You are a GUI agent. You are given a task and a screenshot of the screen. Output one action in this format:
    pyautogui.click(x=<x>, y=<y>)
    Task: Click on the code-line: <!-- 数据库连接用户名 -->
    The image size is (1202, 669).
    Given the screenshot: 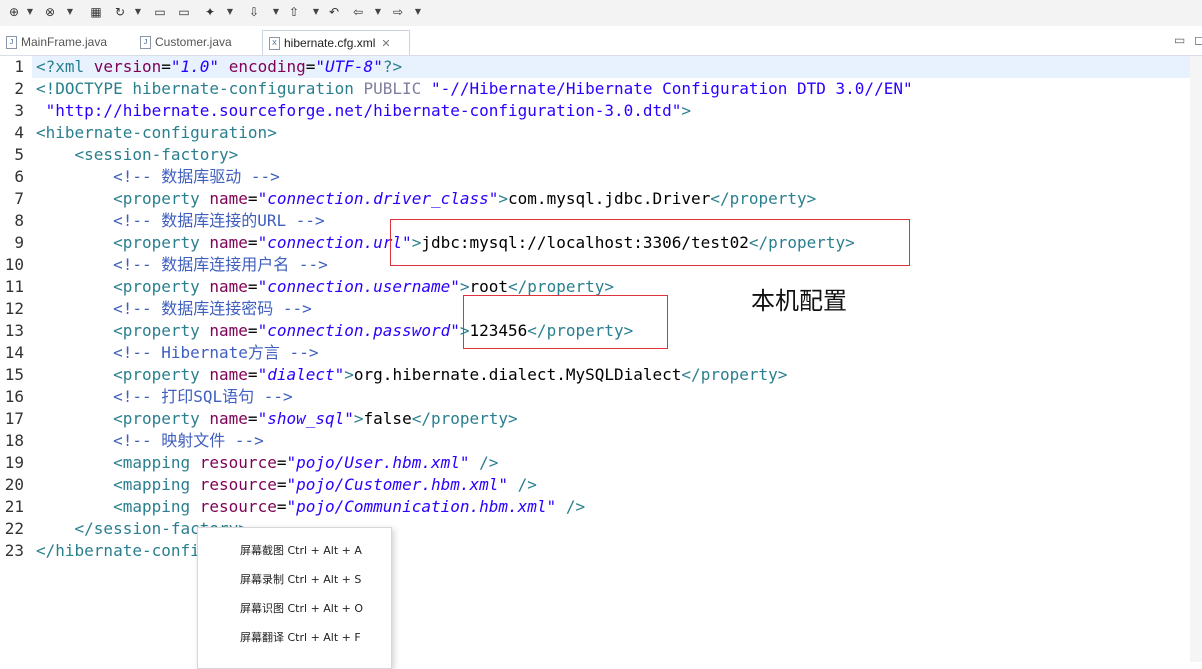 What is the action you would take?
    pyautogui.click(x=182, y=265)
    